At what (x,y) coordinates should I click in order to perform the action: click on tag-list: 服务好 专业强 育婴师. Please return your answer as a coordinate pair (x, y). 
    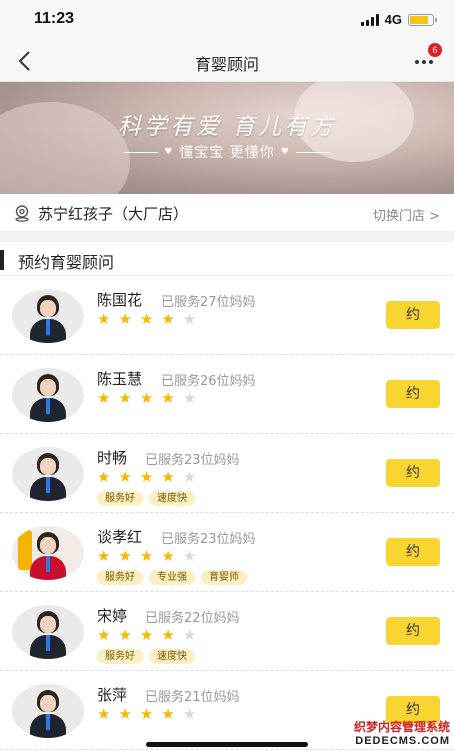
    Looking at the image, I should click on (172, 577).